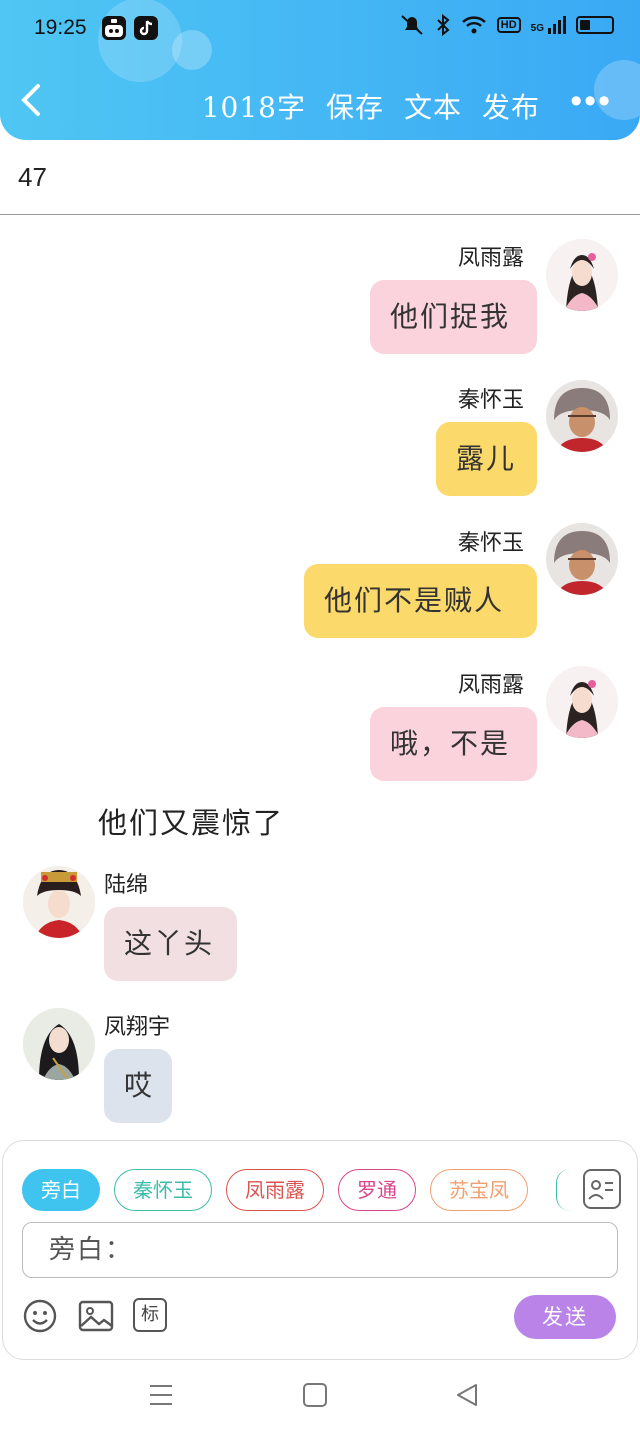 This screenshot has width=640, height=1433. What do you see at coordinates (453, 744) in the screenshot?
I see `message-bubble: 哦，不是` at bounding box center [453, 744].